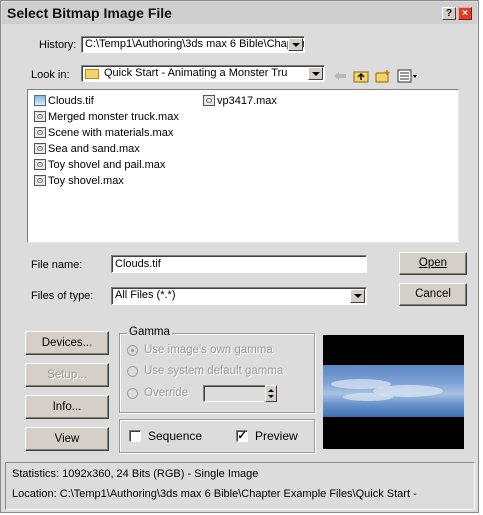 This screenshot has width=483, height=515. I want to click on override-gamma-input, so click(235, 393).